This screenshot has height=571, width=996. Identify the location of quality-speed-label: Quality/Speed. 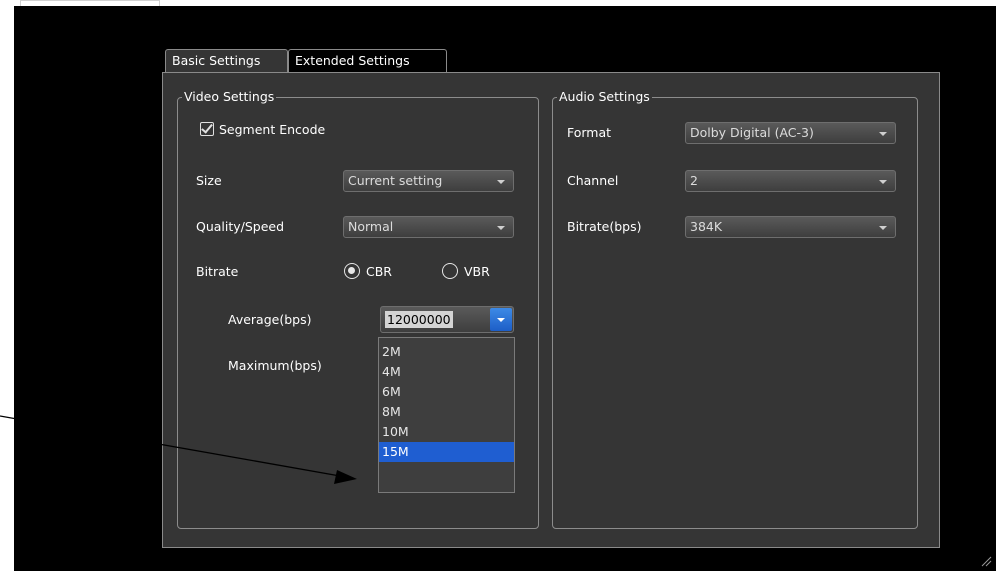
(240, 226).